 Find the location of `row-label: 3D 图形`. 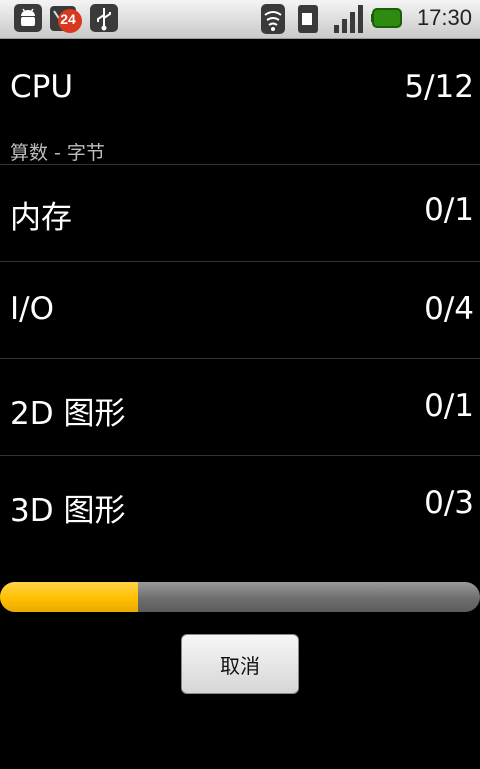

row-label: 3D 图形 is located at coordinates (68, 511).